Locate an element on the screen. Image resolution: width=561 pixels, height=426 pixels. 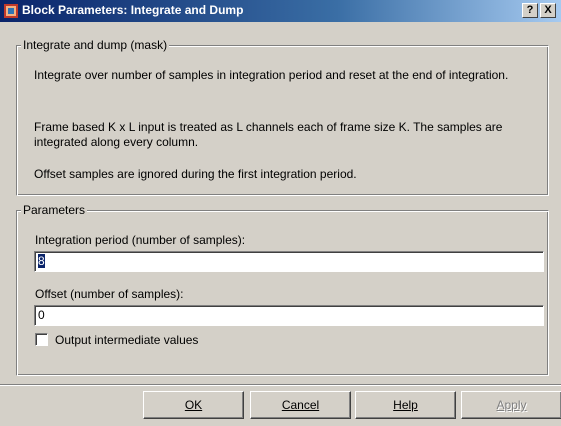
apply-button-label: Apply is located at coordinates (511, 405).